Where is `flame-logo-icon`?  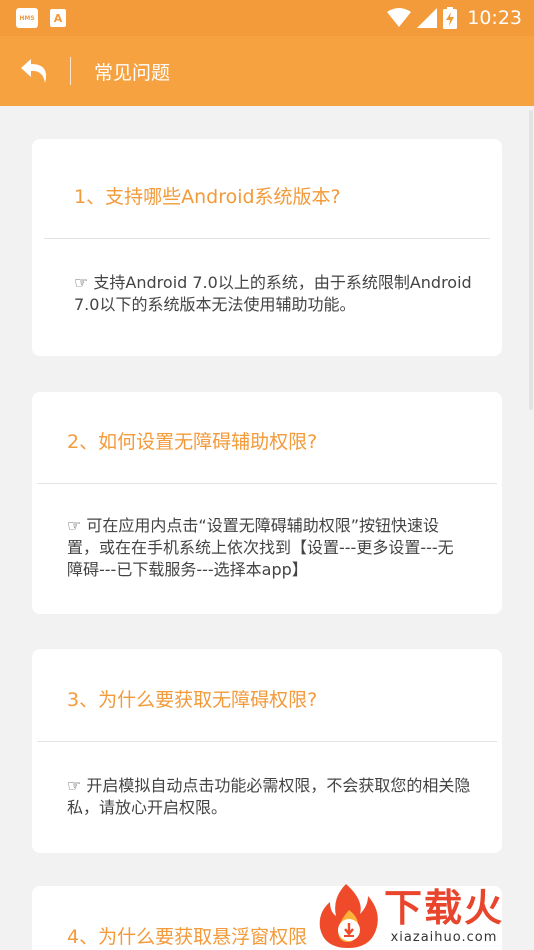 flame-logo-icon is located at coordinates (348, 916).